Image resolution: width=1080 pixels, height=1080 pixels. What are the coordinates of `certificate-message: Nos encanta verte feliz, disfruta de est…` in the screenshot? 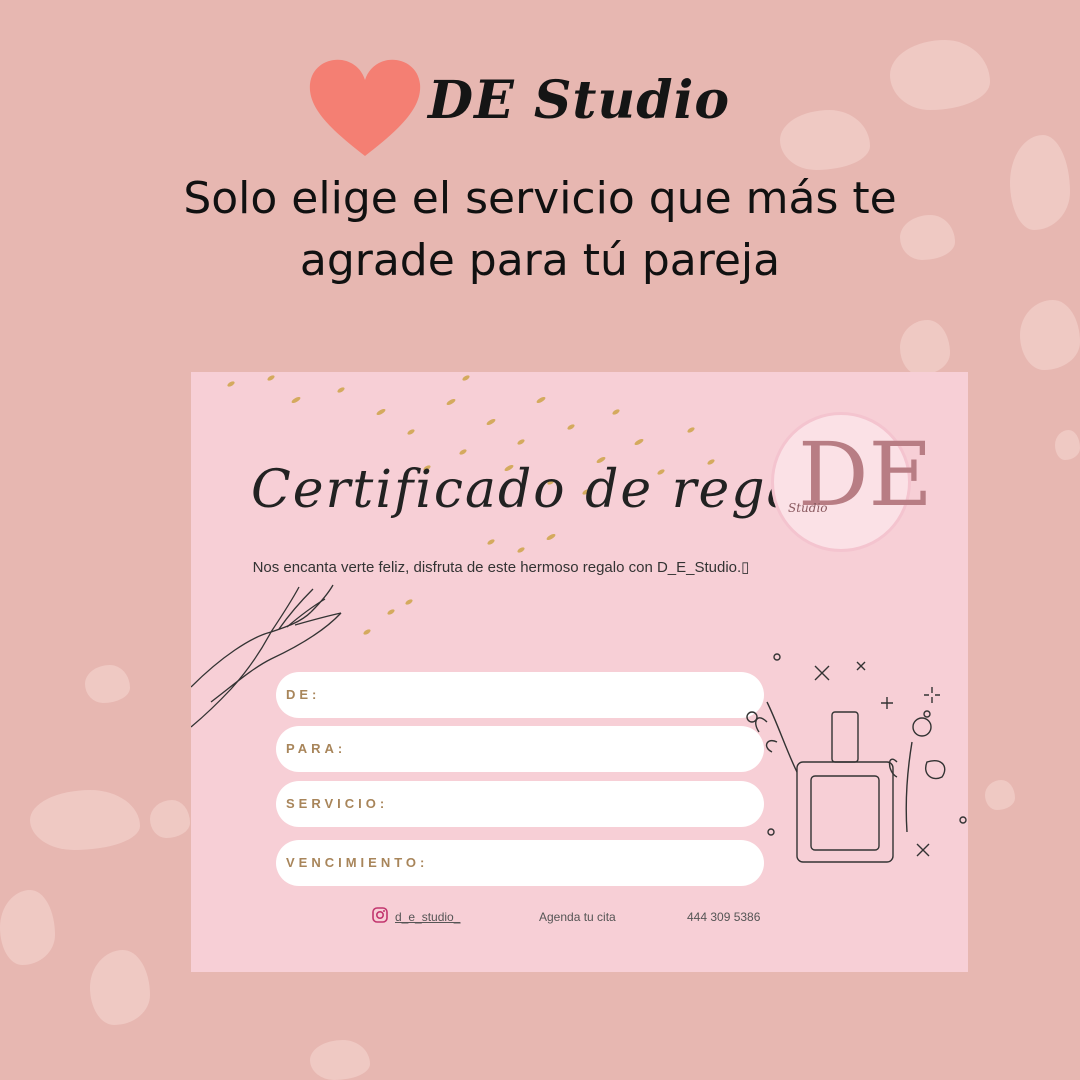 It's located at (501, 567).